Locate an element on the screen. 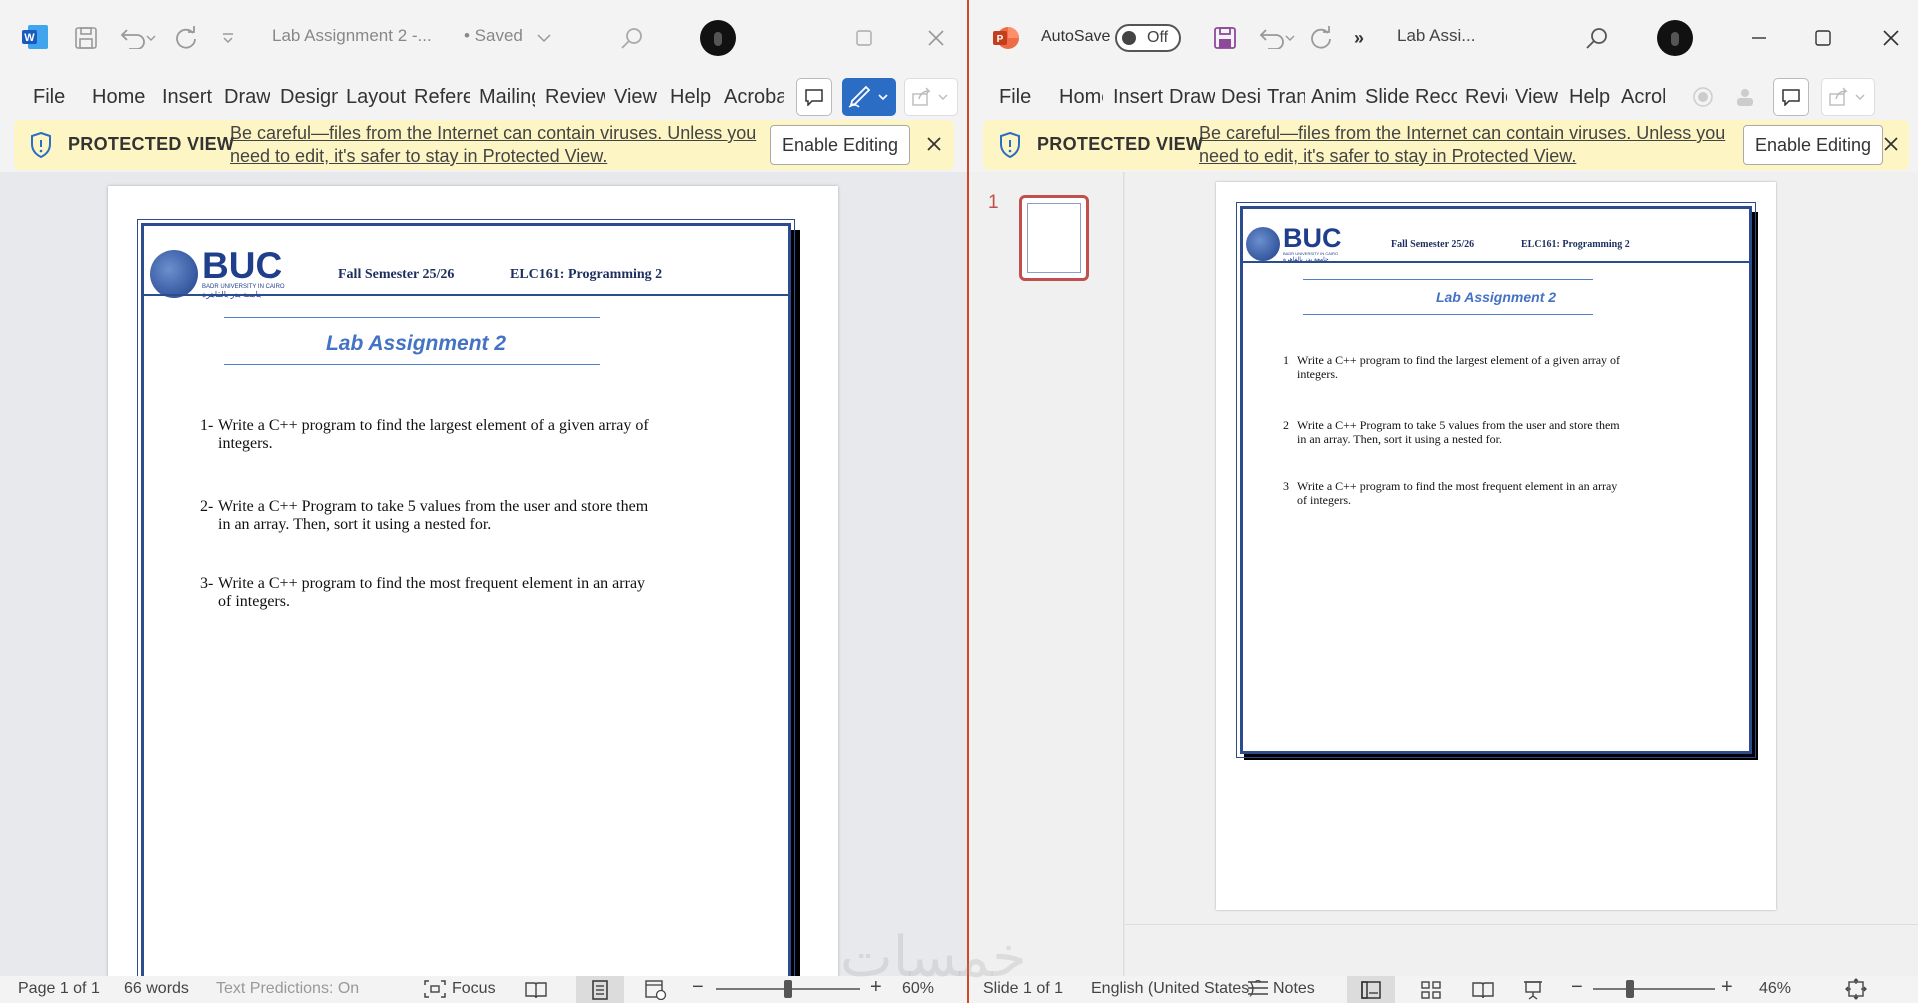 The height and width of the screenshot is (1003, 1918). text-predictions: Text Predictions: On is located at coordinates (287, 989).